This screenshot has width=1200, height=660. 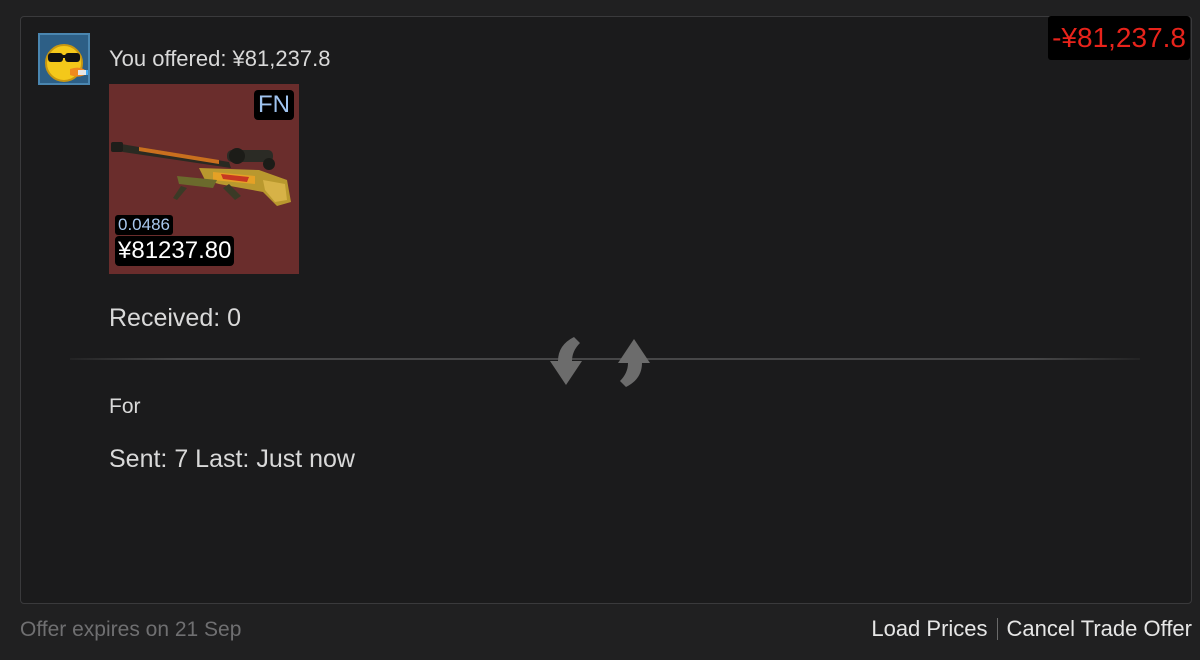 I want to click on offered-label: You offered: ¥81,237.8, so click(x=220, y=58).